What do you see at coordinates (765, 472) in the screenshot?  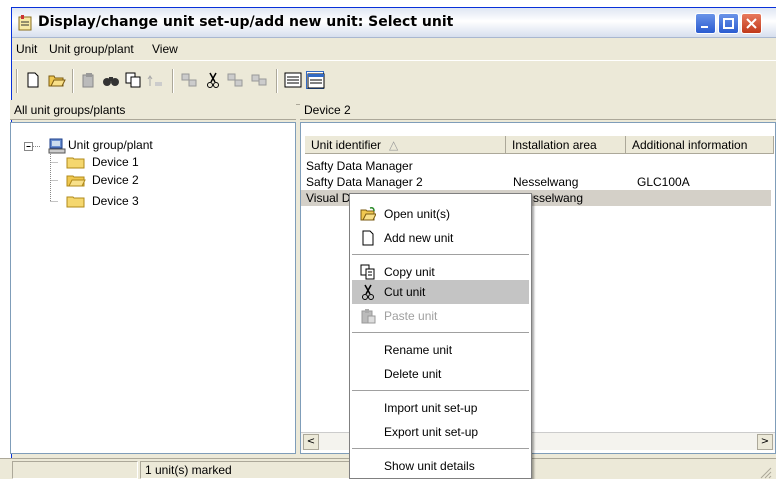 I see `resize-grip-icon` at bounding box center [765, 472].